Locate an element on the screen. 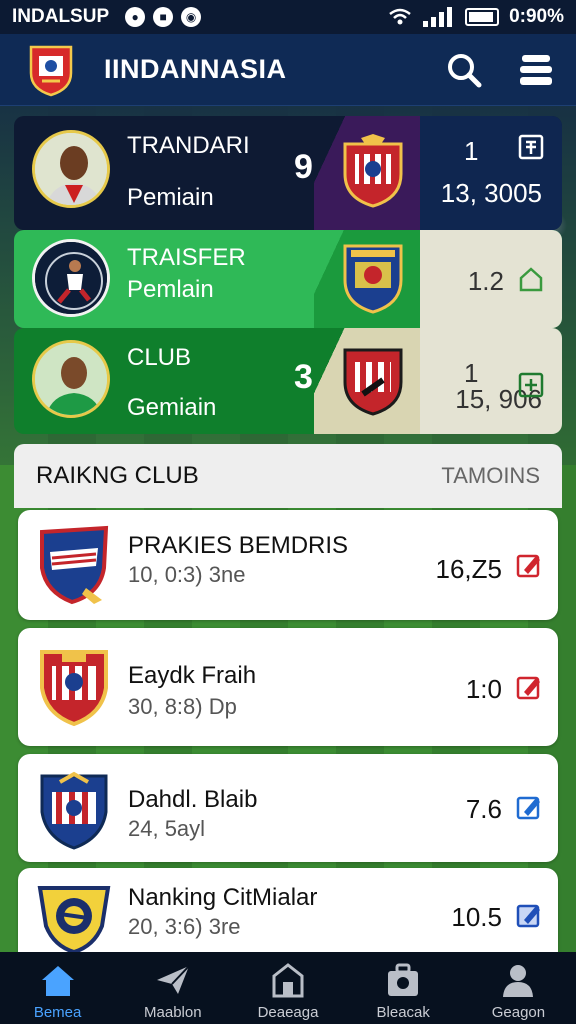  ranking-title: RAIKNG CLUB is located at coordinates (117, 475).